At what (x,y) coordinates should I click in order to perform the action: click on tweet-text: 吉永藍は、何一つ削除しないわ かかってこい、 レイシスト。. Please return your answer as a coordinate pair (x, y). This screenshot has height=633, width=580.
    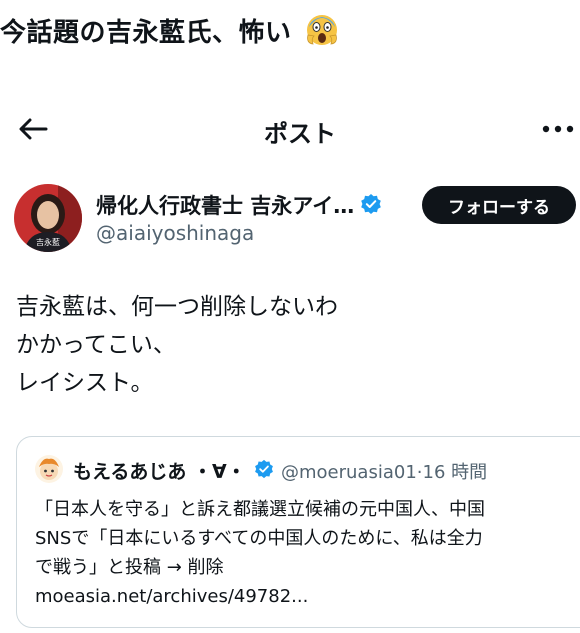
    Looking at the image, I should click on (177, 345).